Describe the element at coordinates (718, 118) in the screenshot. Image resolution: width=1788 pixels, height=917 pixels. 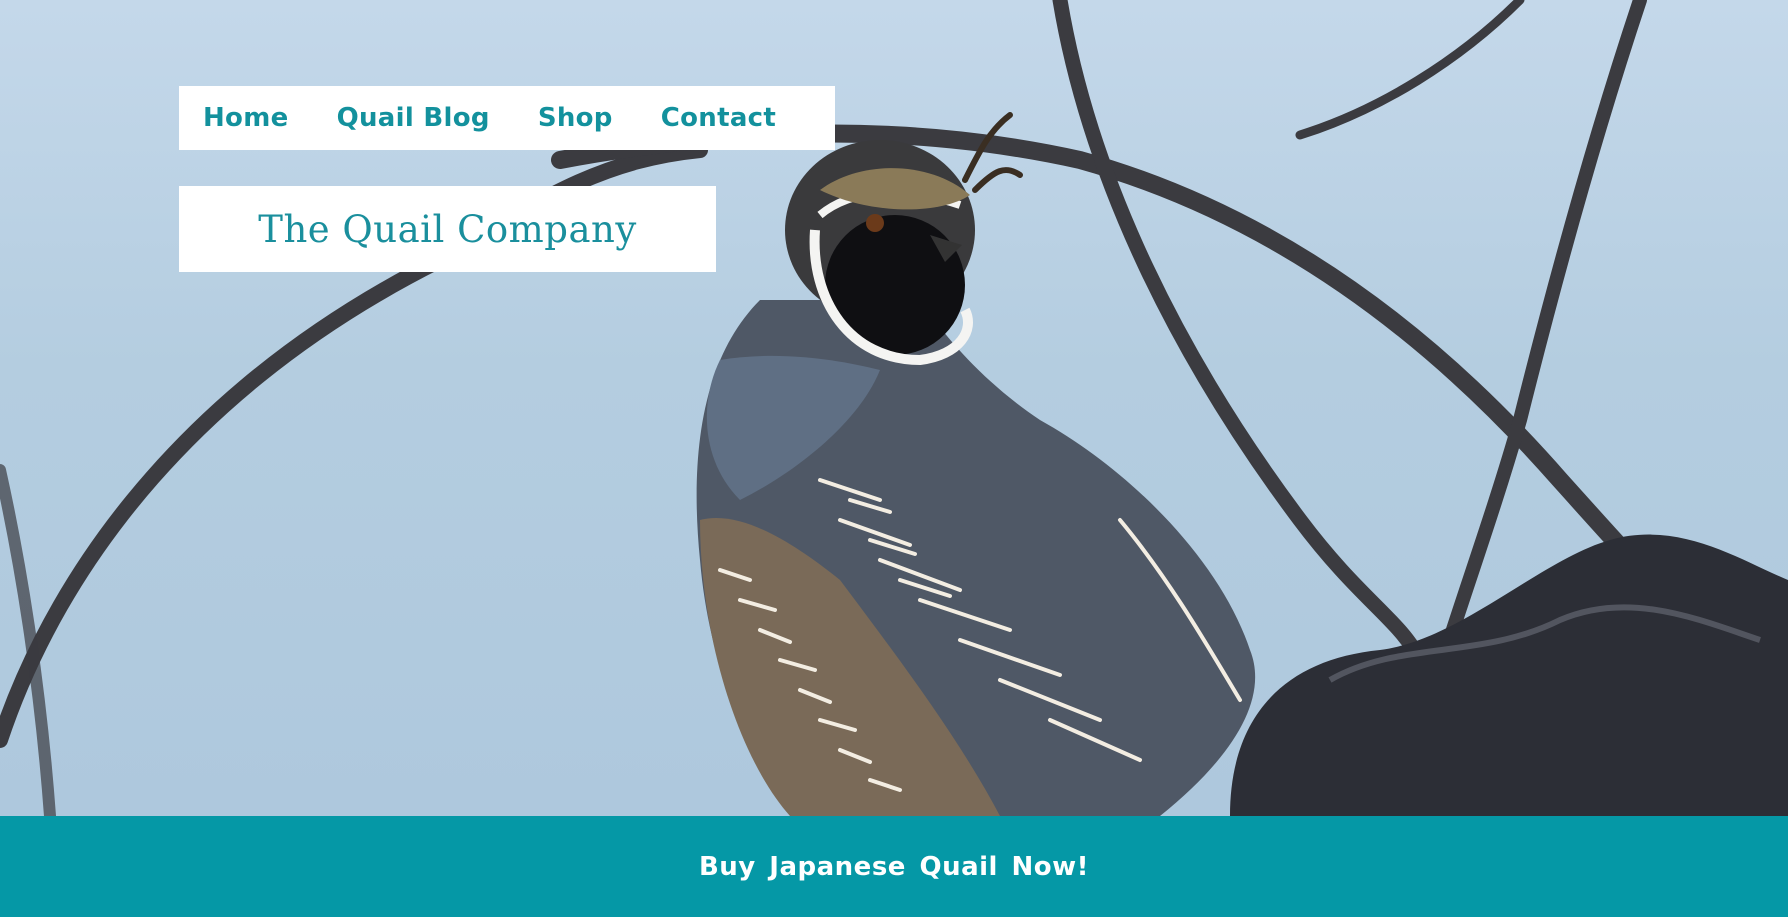
I see `nav-contact-link: Contact` at that location.